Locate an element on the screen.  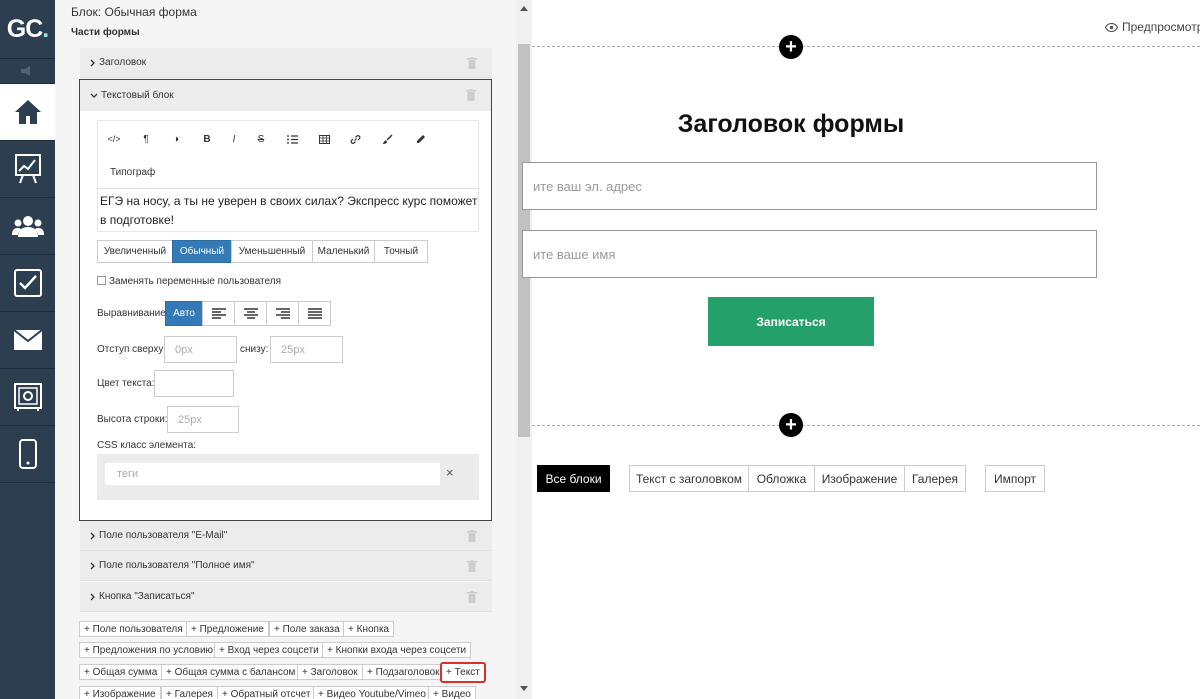
align-left-button is located at coordinates (218, 313).